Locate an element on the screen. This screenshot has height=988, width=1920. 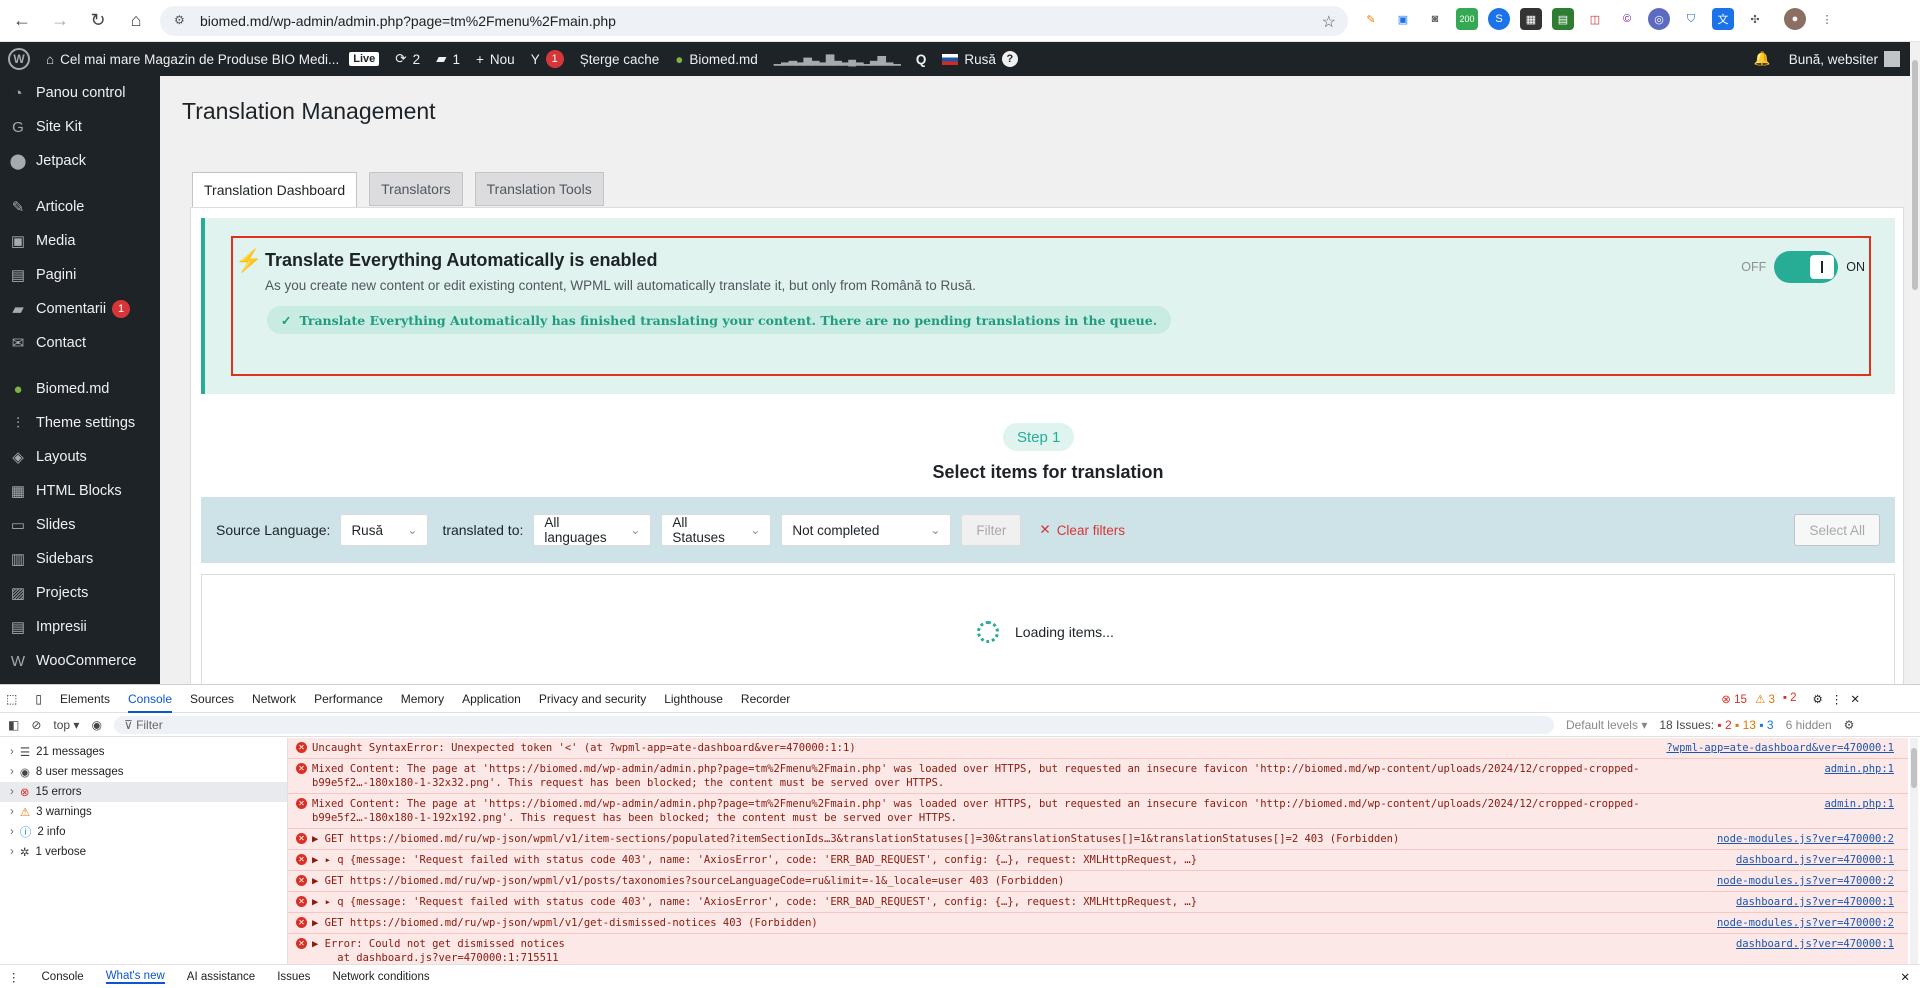
completion-select: Not completed ⌄ is located at coordinates (866, 530).